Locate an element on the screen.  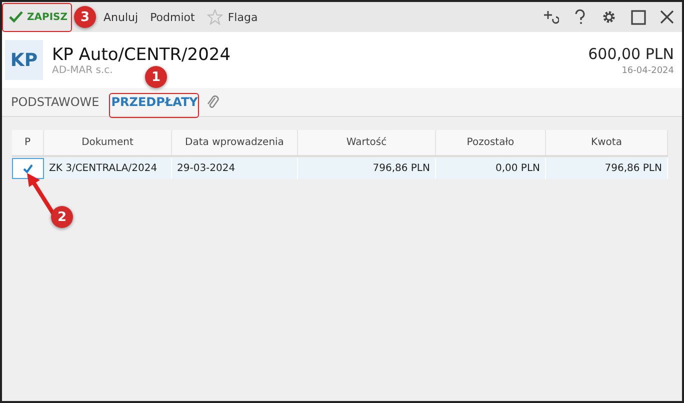
settings-icon is located at coordinates (609, 17).